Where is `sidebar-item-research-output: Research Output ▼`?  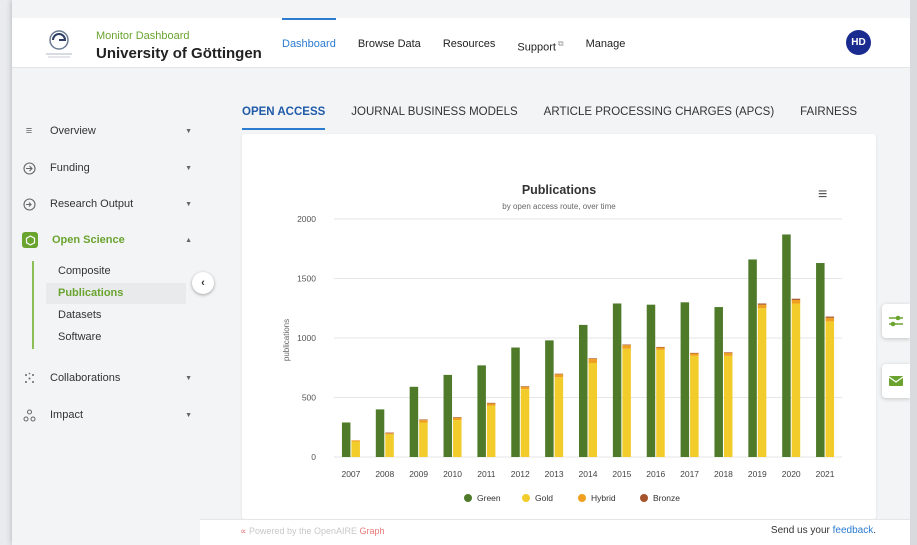
sidebar-item-research-output: Research Output ▼ is located at coordinates (107, 204).